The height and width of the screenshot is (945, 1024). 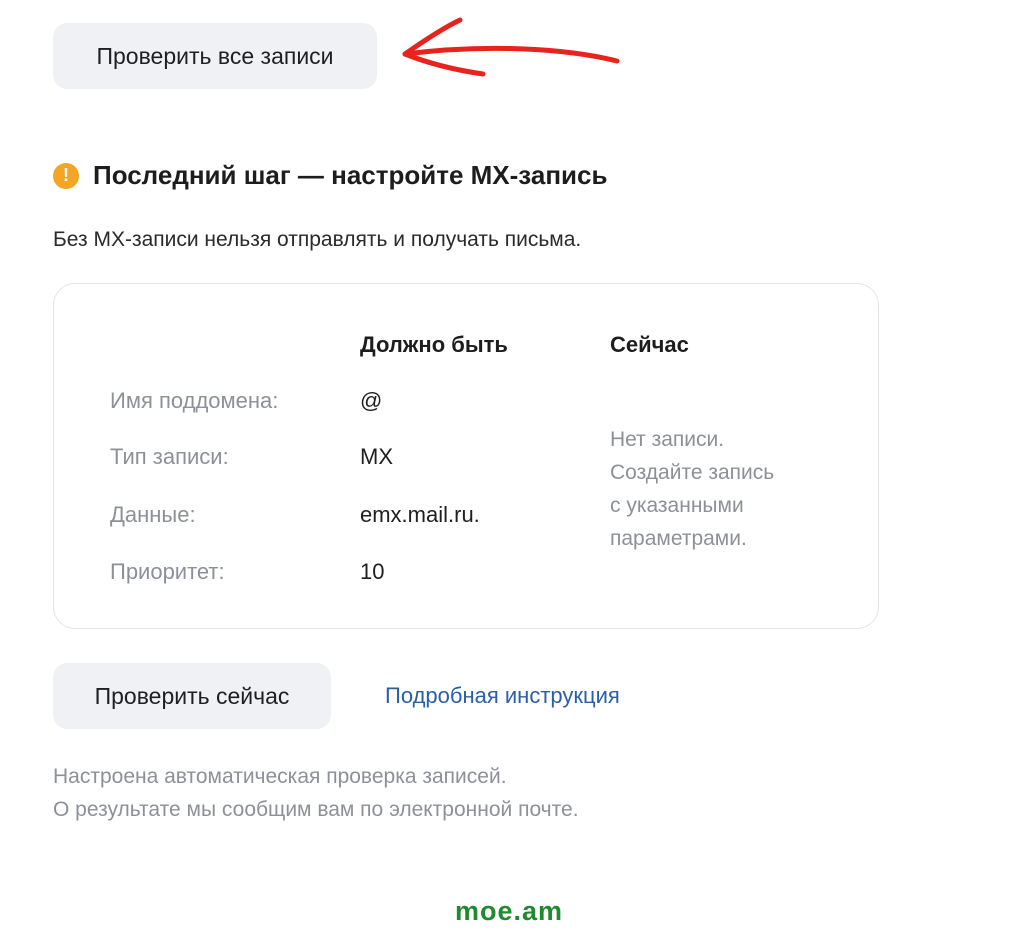 What do you see at coordinates (667, 439) in the screenshot?
I see `current-status-line: Нет записи.` at bounding box center [667, 439].